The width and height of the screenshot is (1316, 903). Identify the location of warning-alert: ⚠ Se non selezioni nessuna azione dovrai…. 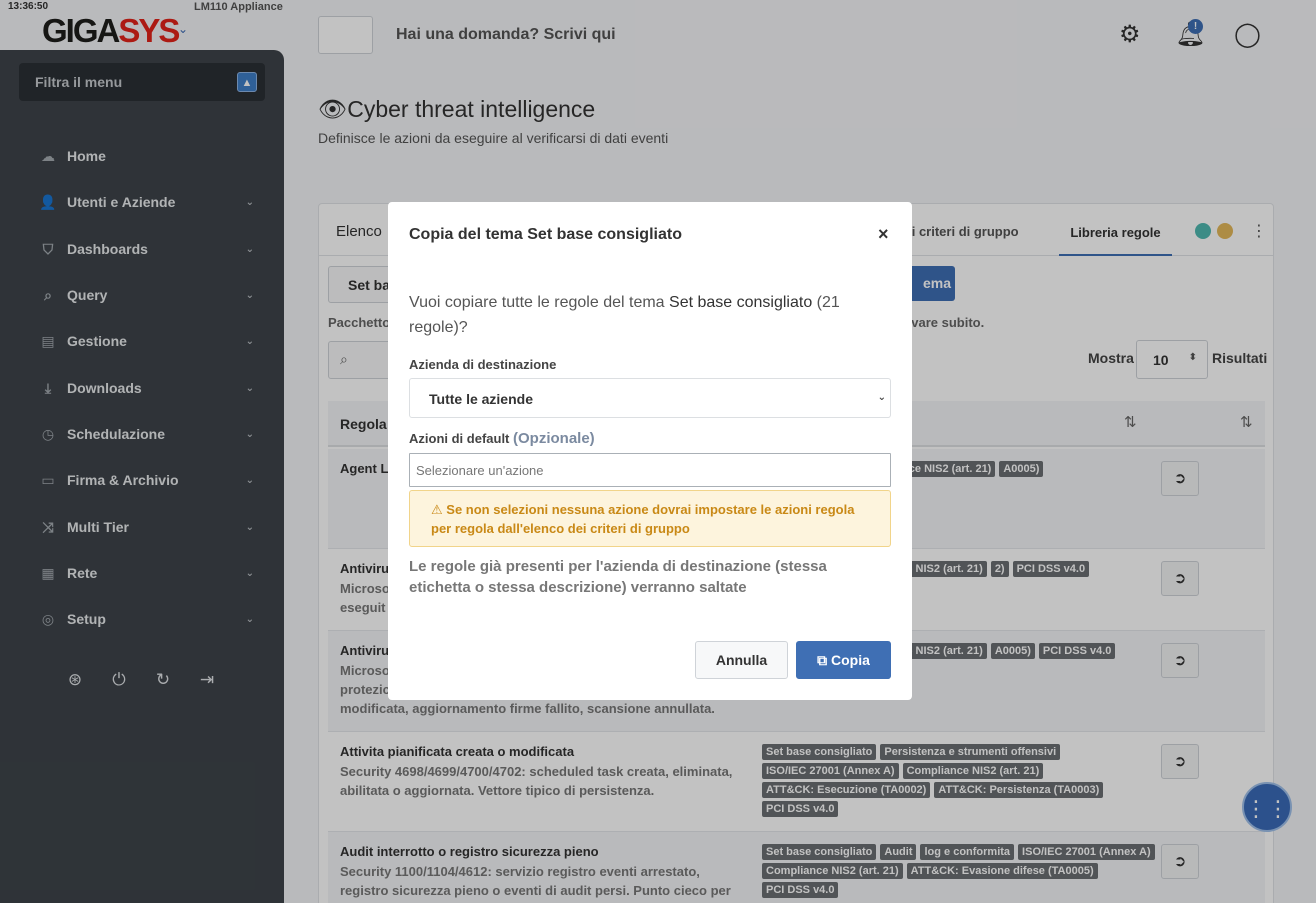
(650, 518).